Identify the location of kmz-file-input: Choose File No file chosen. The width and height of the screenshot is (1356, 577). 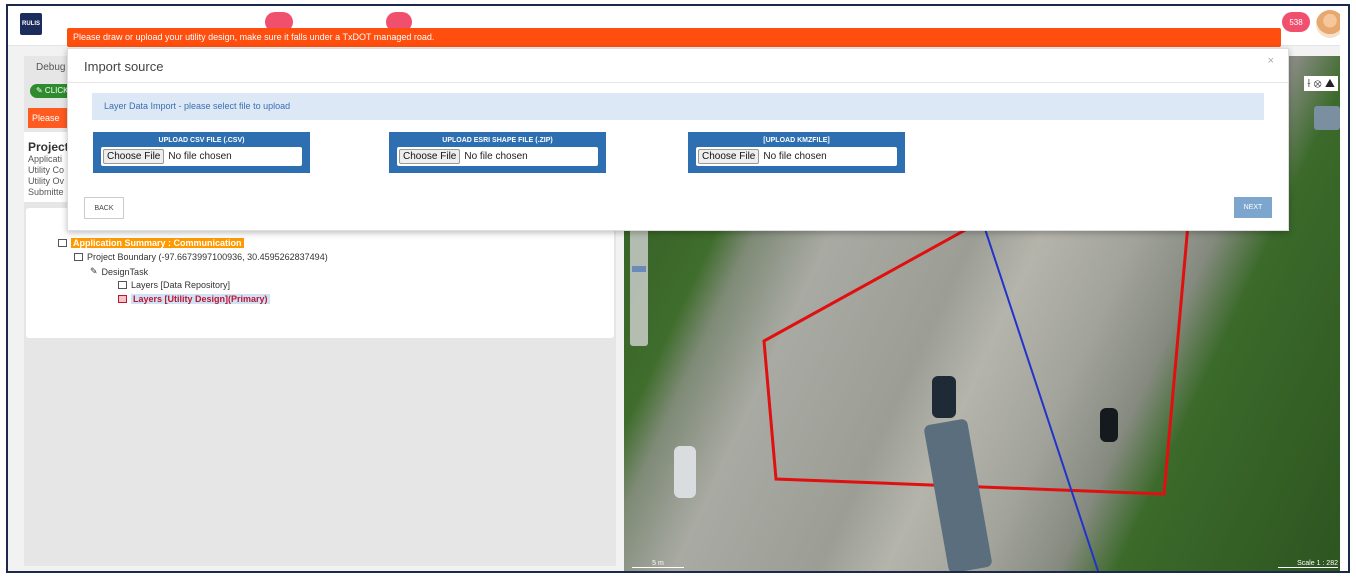
(796, 156).